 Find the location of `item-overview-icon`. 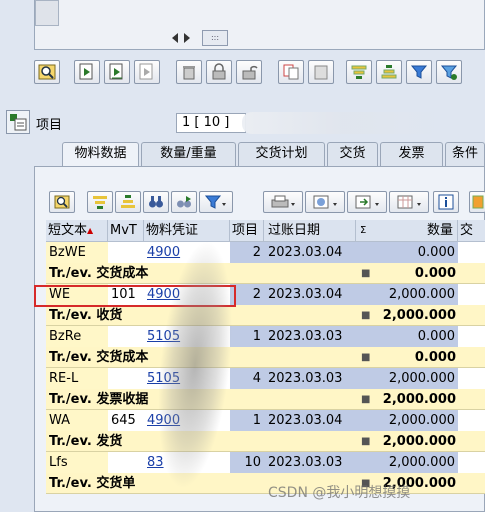

item-overview-icon is located at coordinates (18, 122).